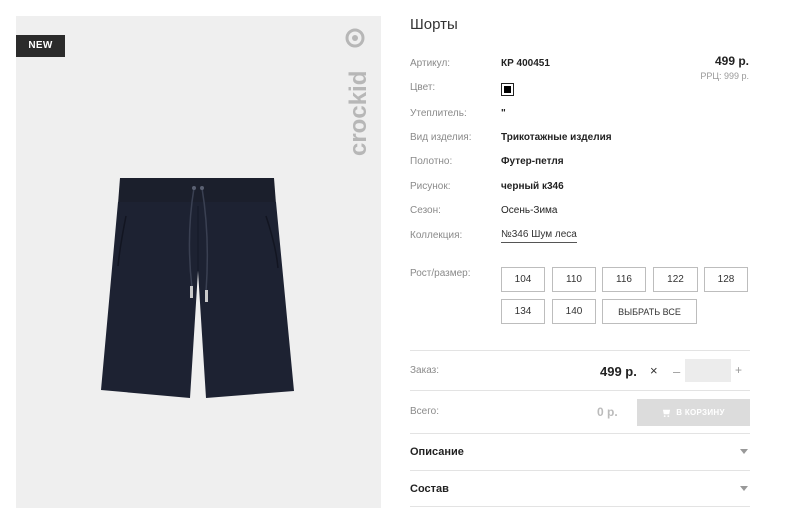 The width and height of the screenshot is (800, 508). Describe the element at coordinates (425, 370) in the screenshot. I see `order-label: Заказ:` at that location.